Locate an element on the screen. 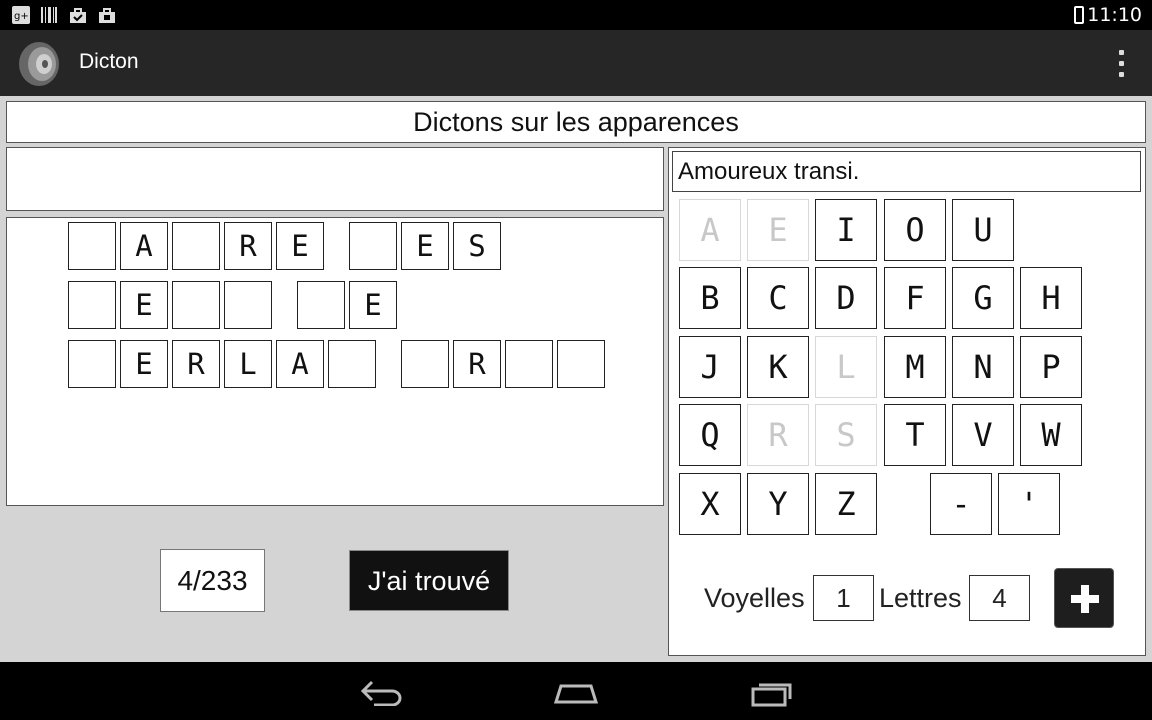  key-apostrophe: ' is located at coordinates (1029, 504).